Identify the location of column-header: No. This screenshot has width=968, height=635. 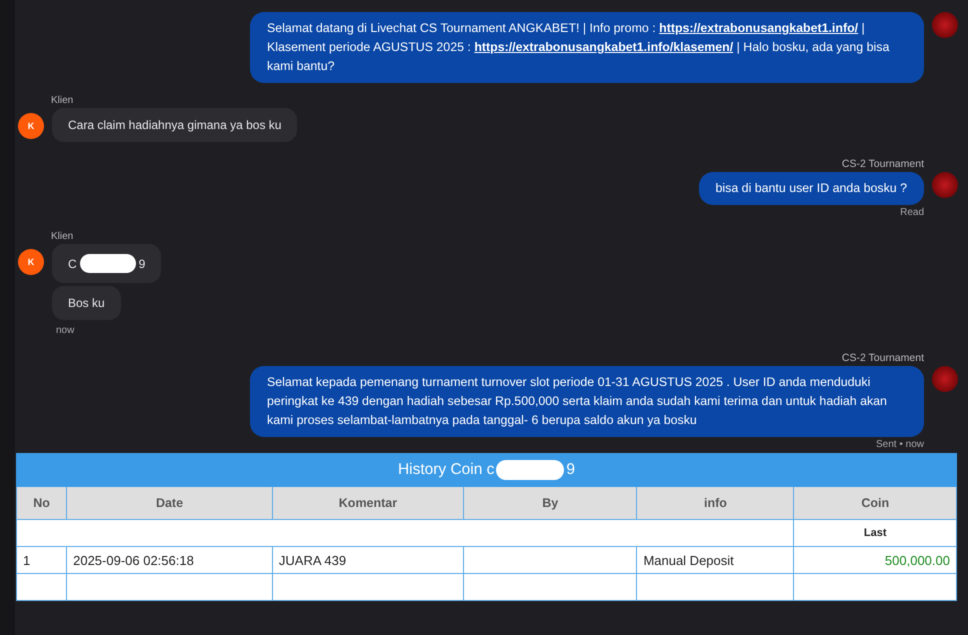
(41, 503).